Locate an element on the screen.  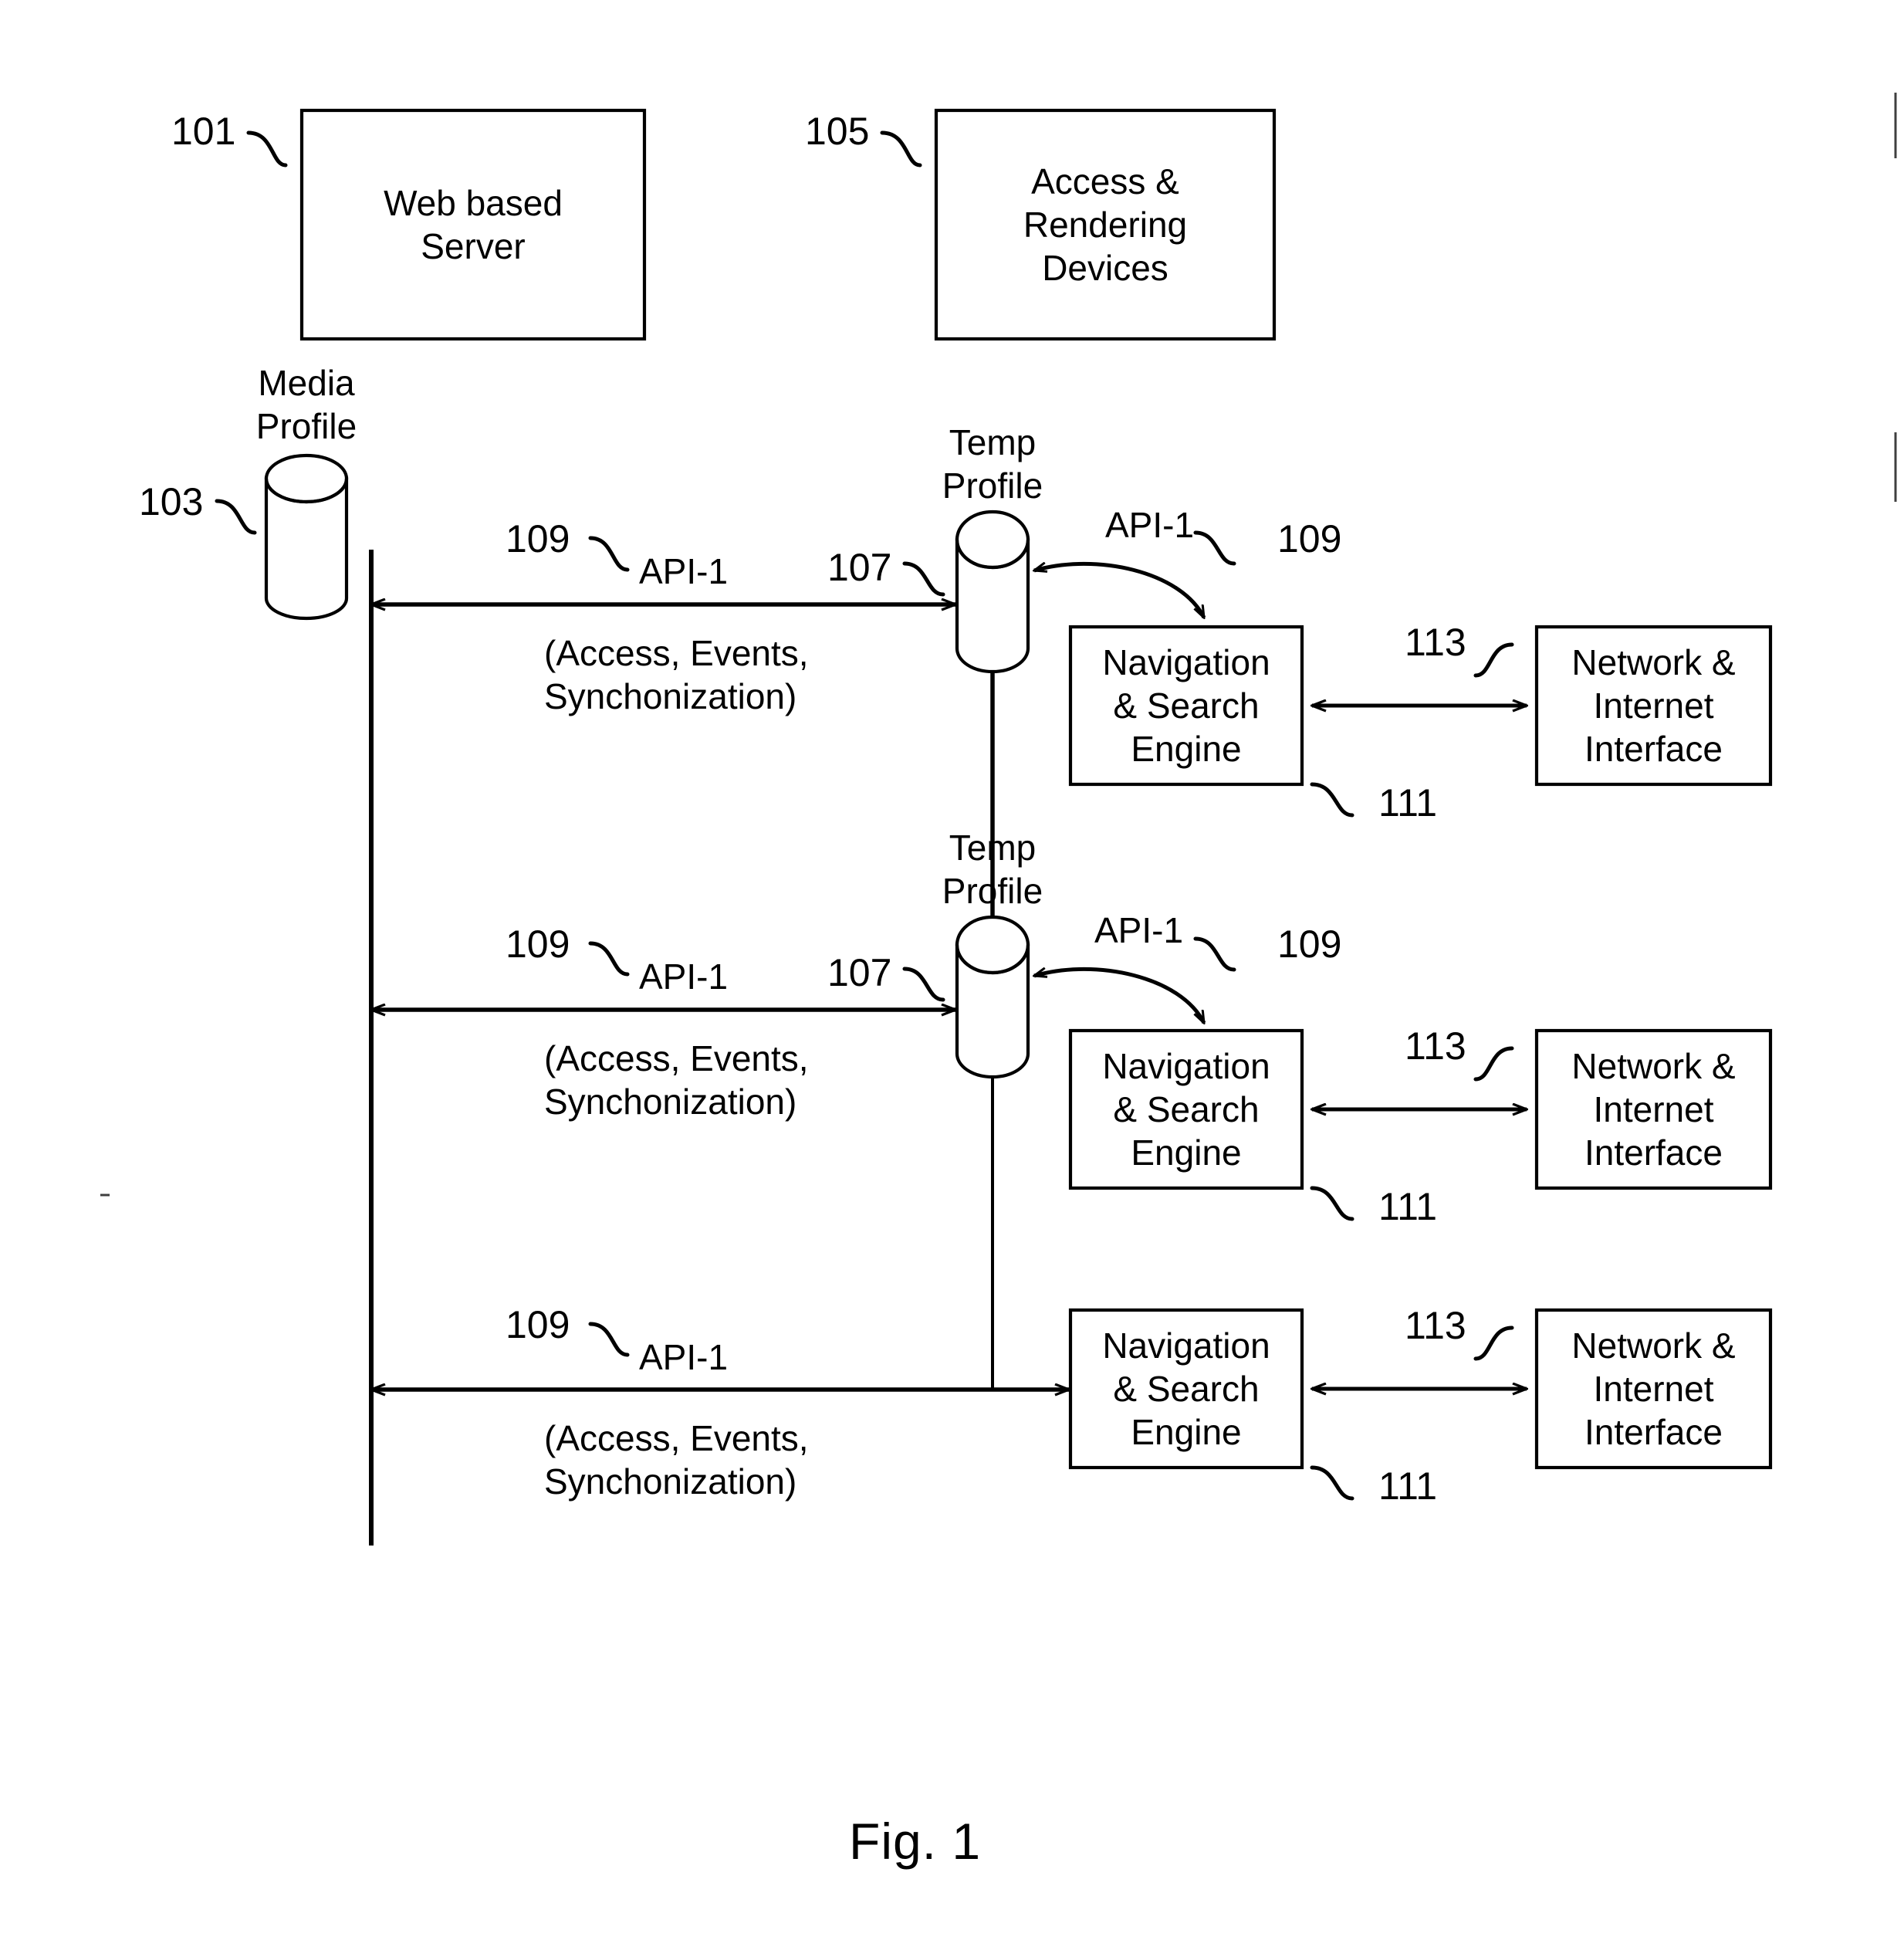
label-api-detail-row-1: (Access, Events, Synchonization) is located at coordinates (676, 675).